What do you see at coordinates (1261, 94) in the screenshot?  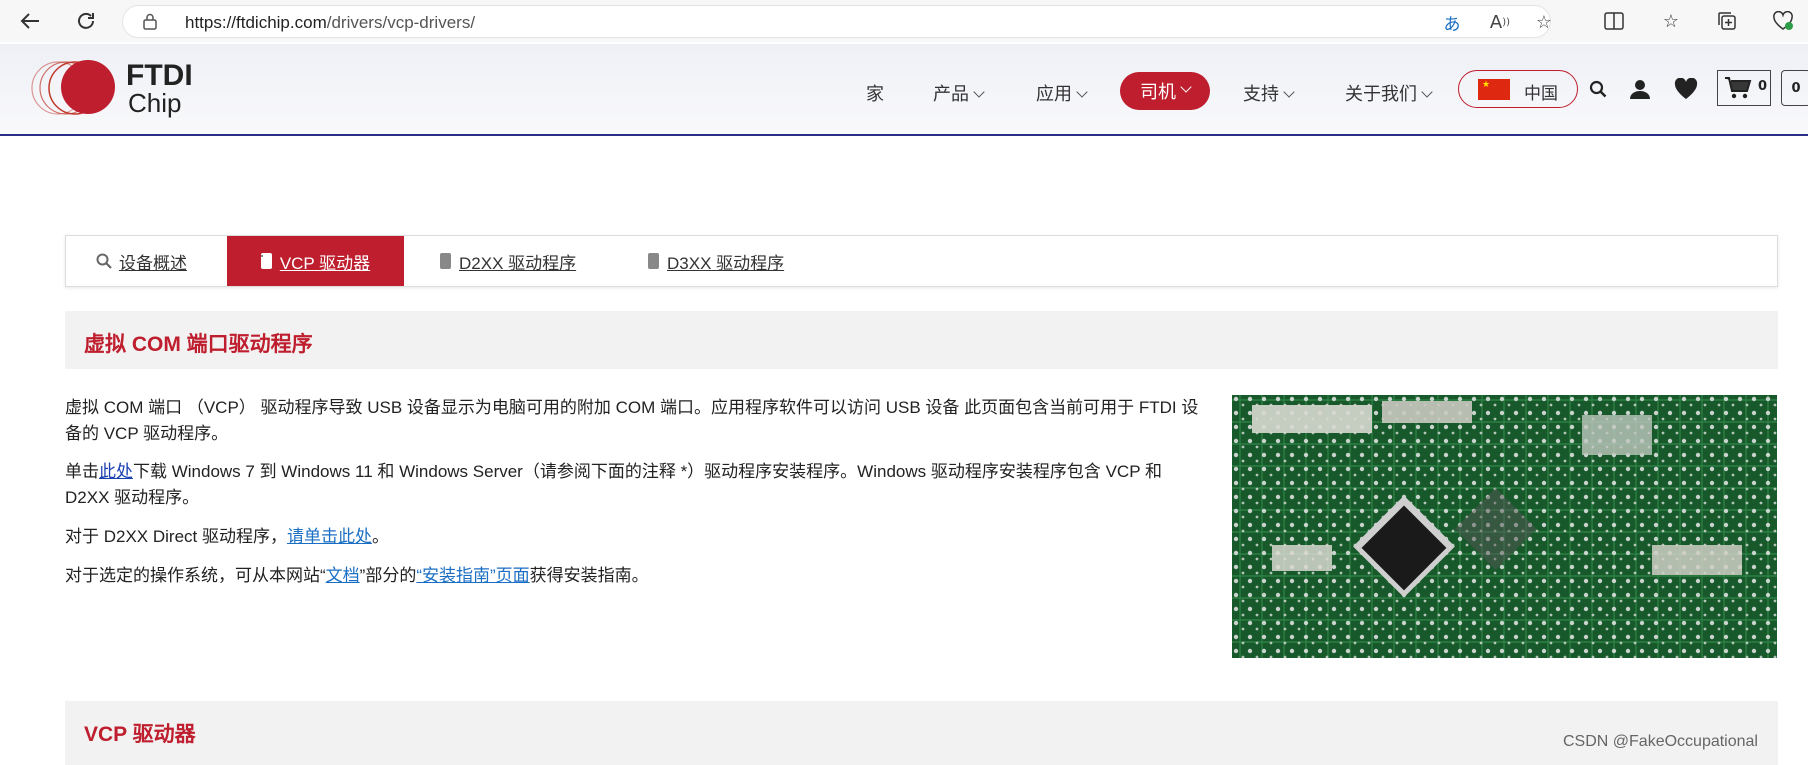 I see `nav-support-label: 支持` at bounding box center [1261, 94].